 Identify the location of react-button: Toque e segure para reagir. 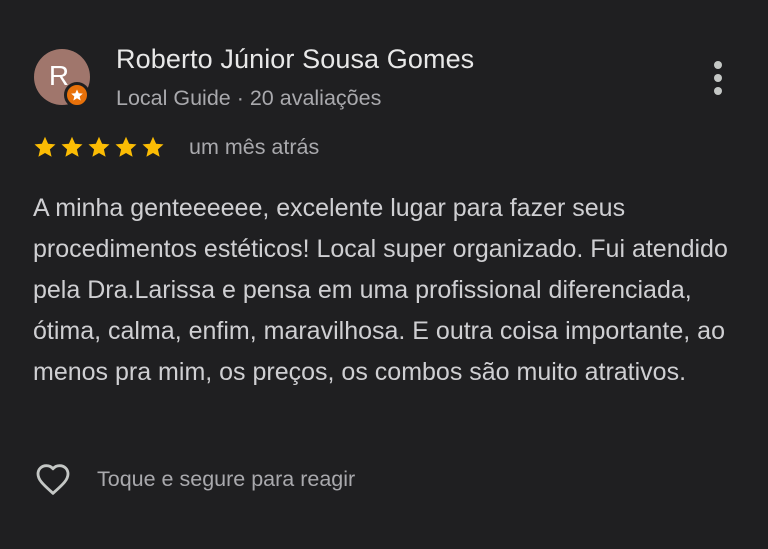
(193, 479).